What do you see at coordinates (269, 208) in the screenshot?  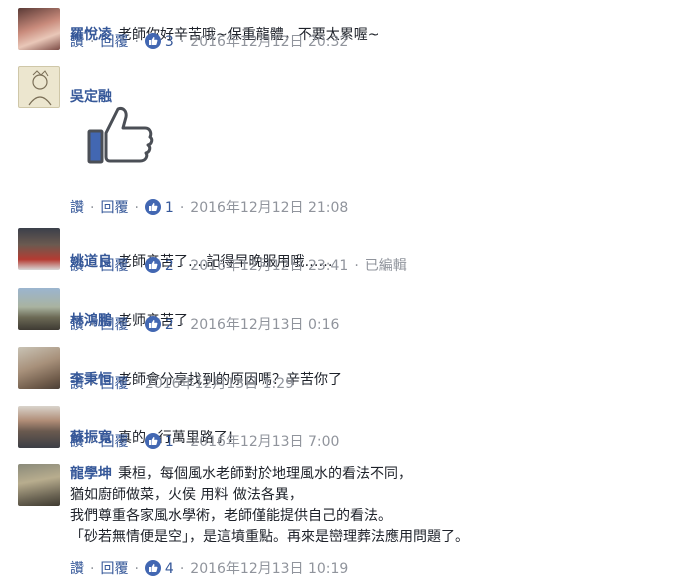 I see `comment-timestamp: 2016年12月12日 21:08` at bounding box center [269, 208].